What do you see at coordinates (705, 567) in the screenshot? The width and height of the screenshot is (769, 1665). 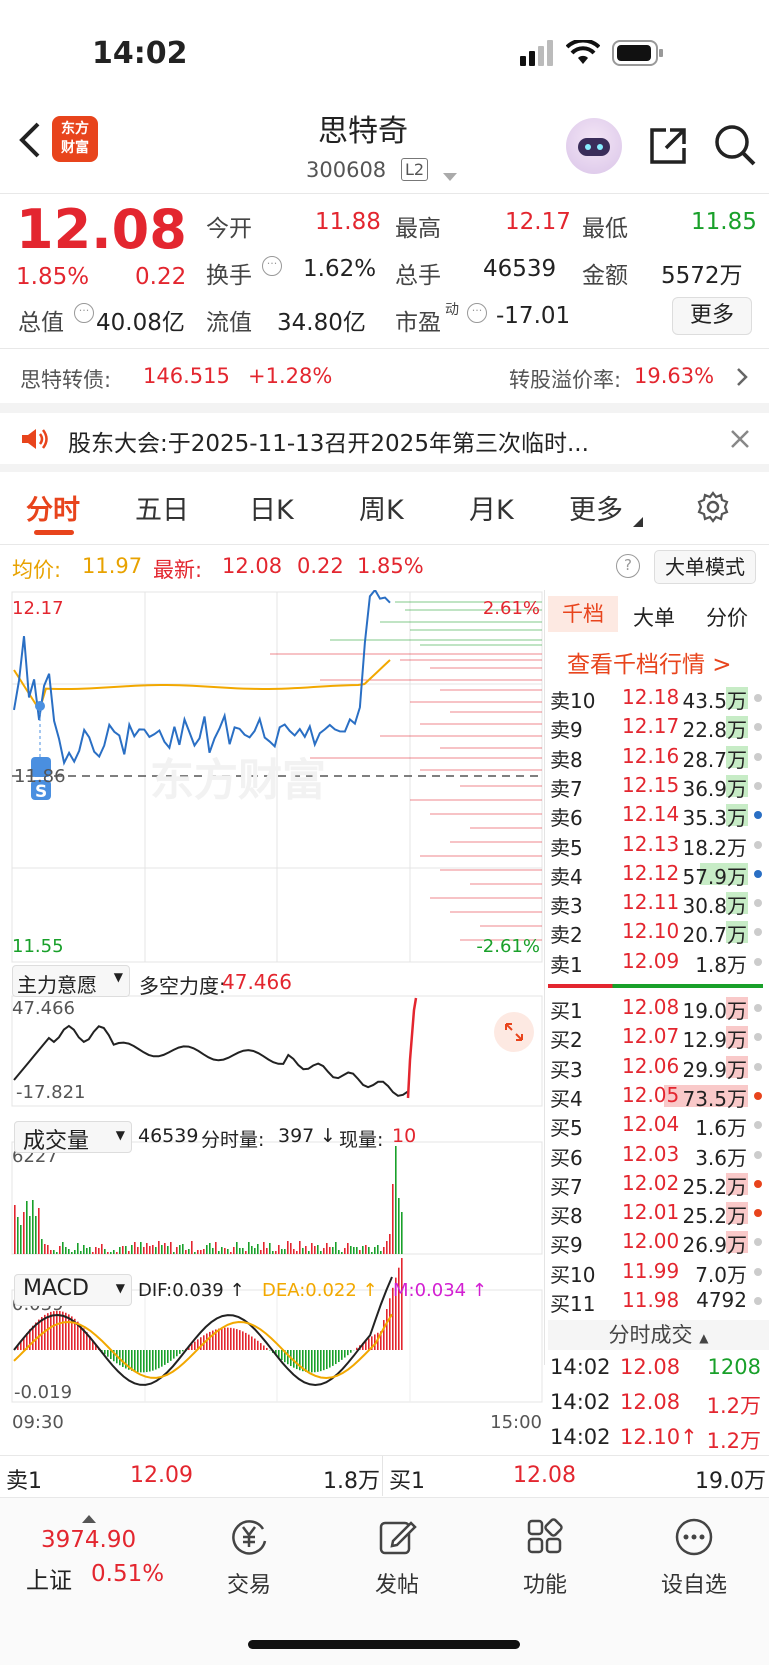 I see `big-order-mode-button: 大单模式` at bounding box center [705, 567].